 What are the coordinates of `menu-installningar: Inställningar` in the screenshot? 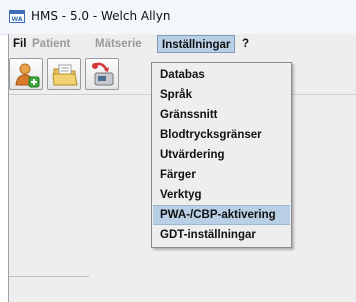 It's located at (196, 44).